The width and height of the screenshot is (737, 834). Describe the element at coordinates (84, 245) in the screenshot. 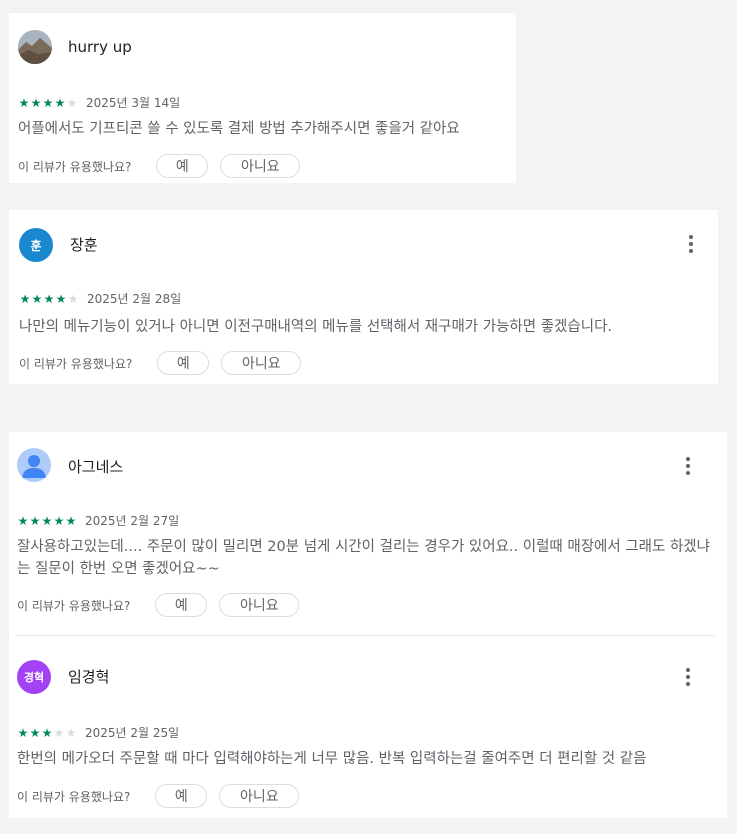

I see `review-author: 장훈` at that location.